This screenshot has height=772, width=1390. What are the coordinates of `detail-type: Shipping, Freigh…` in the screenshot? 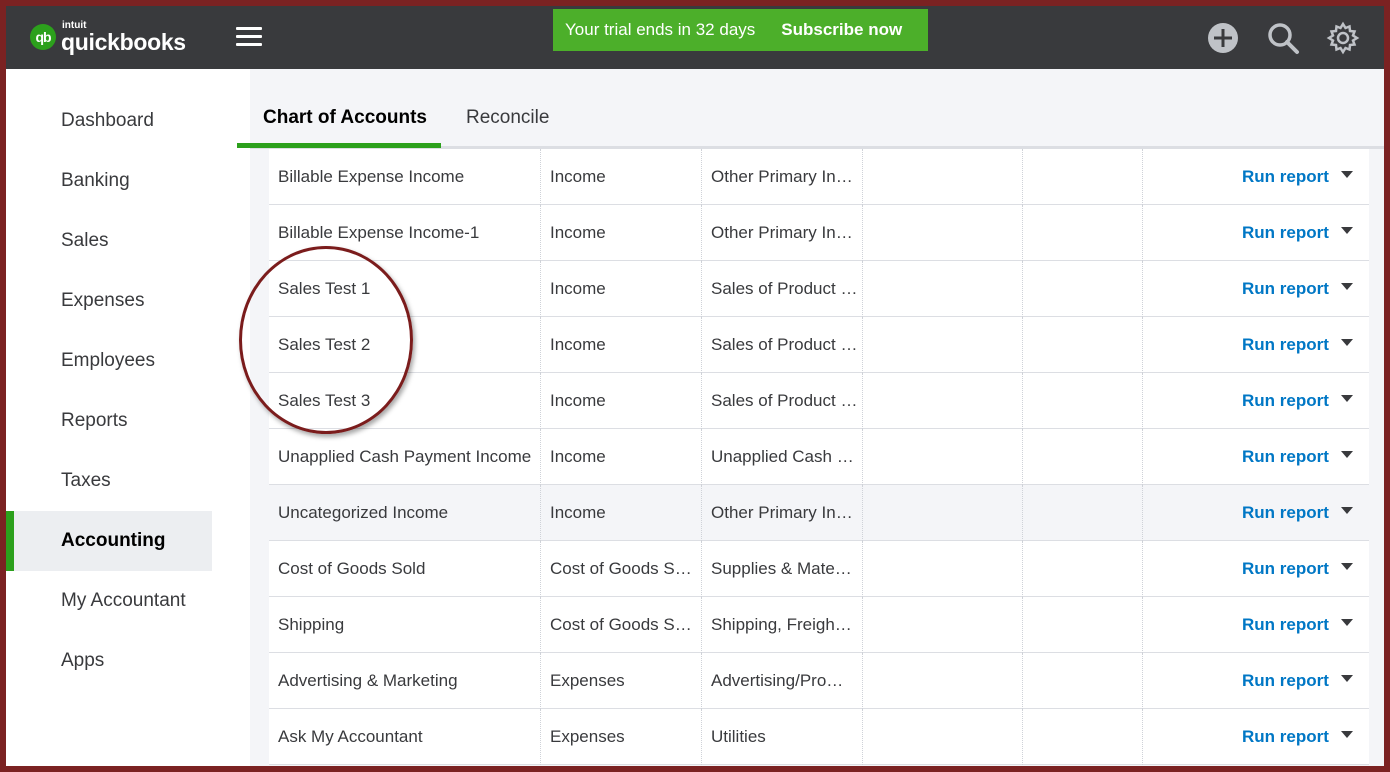 It's located at (781, 624).